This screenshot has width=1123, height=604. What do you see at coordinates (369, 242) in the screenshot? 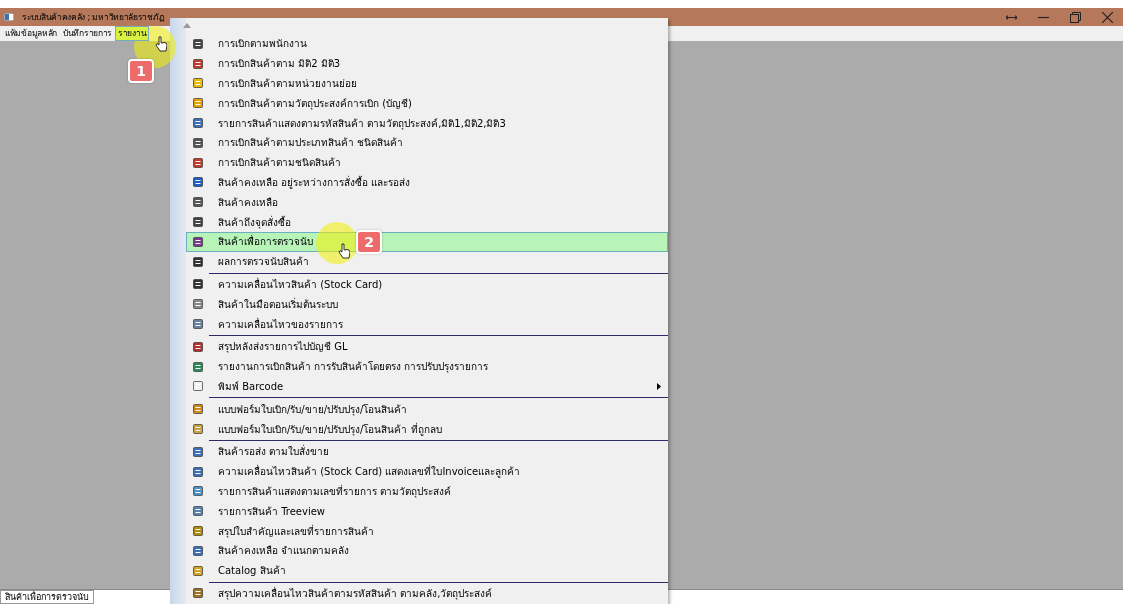
I see `step-badge: 2` at bounding box center [369, 242].